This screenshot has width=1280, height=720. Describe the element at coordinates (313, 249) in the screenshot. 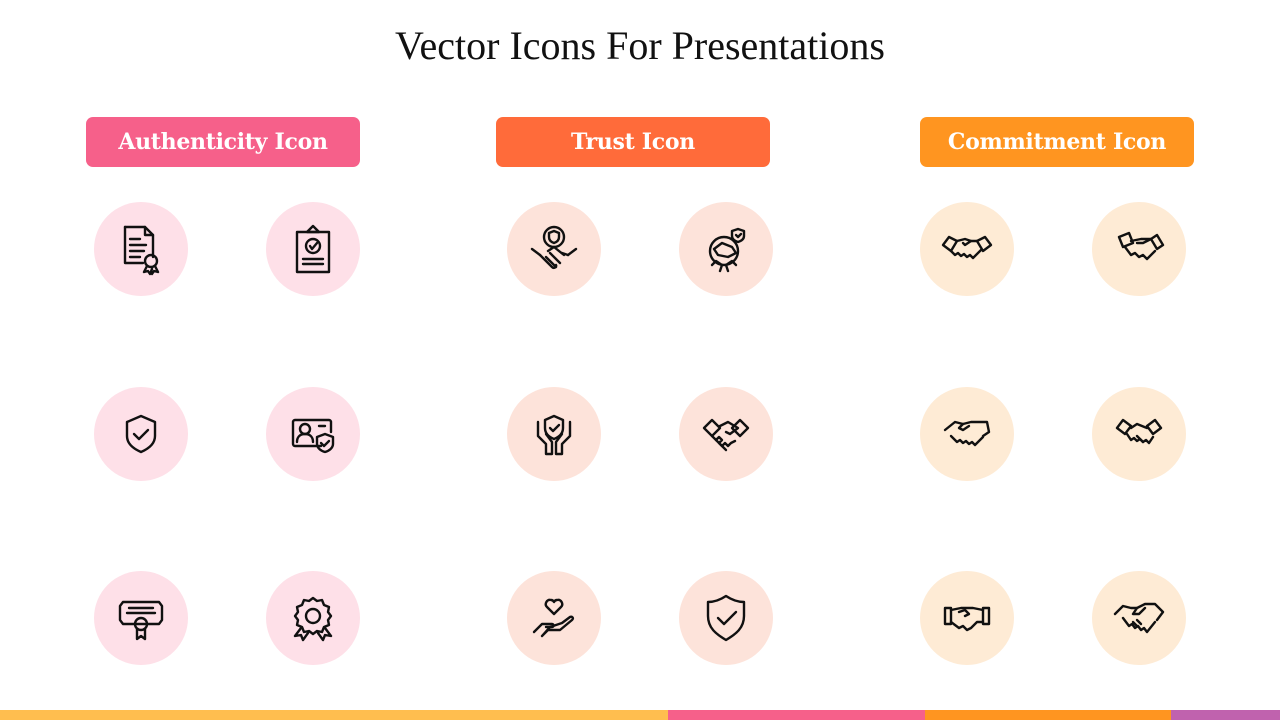

I see `clipboard-check-icon` at that location.